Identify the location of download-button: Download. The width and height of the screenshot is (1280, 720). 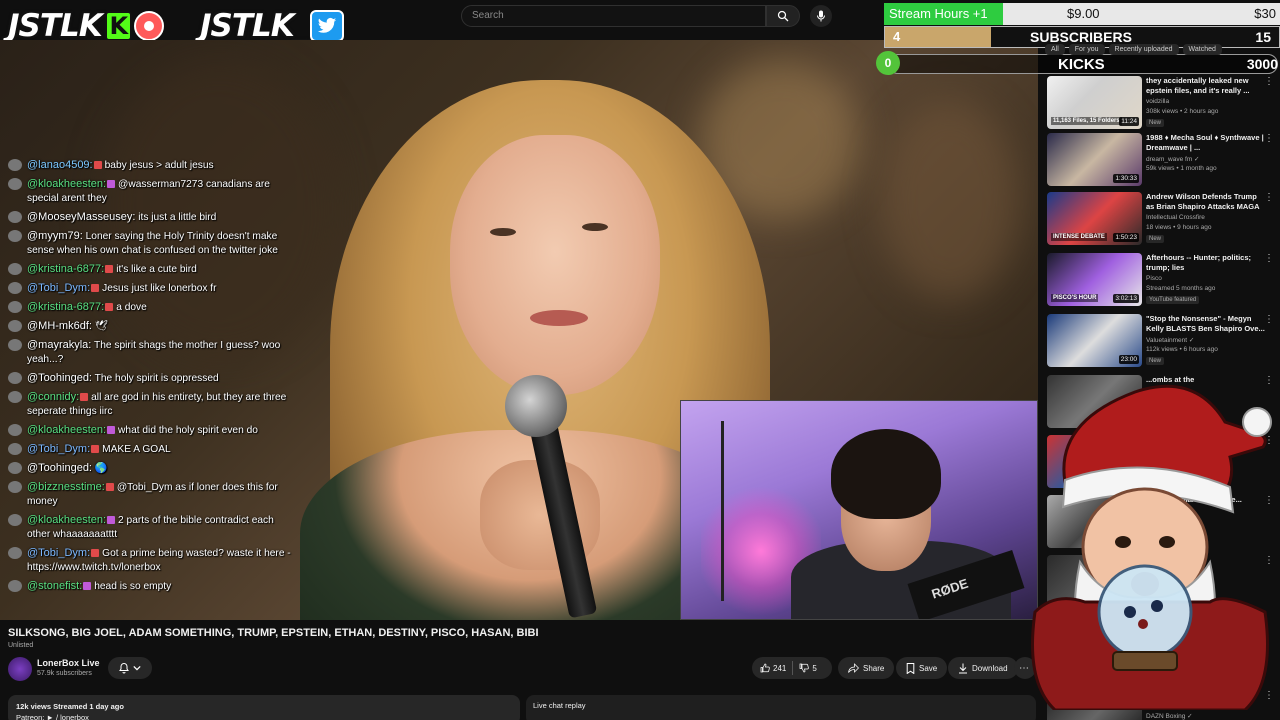
(983, 668).